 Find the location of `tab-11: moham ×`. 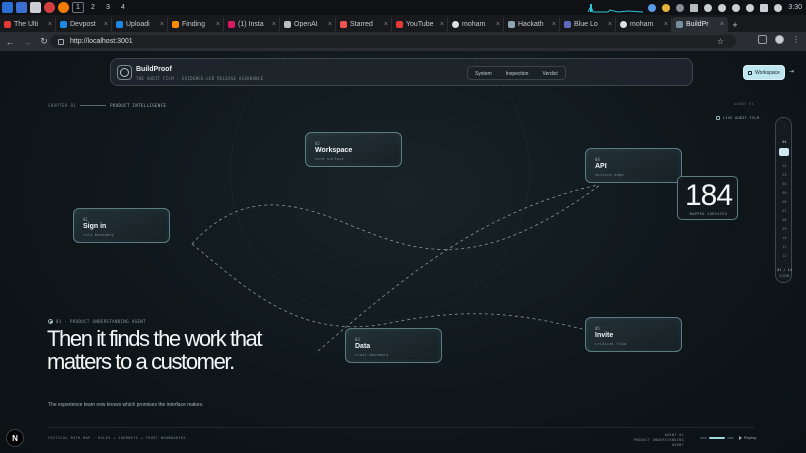

tab-11: moham × is located at coordinates (644, 24).